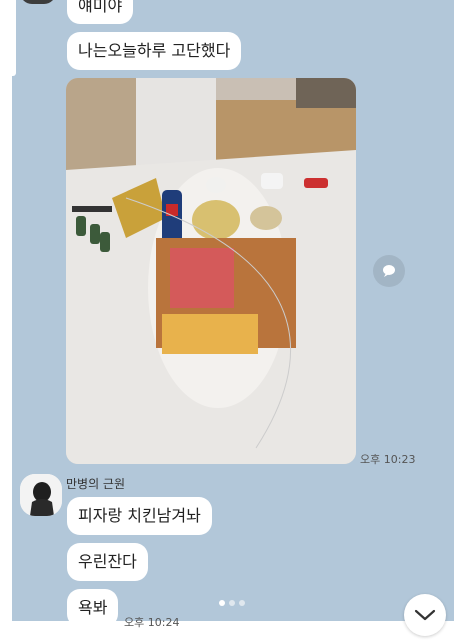 The height and width of the screenshot is (640, 468). I want to click on message-text: 욕봐, so click(93, 607).